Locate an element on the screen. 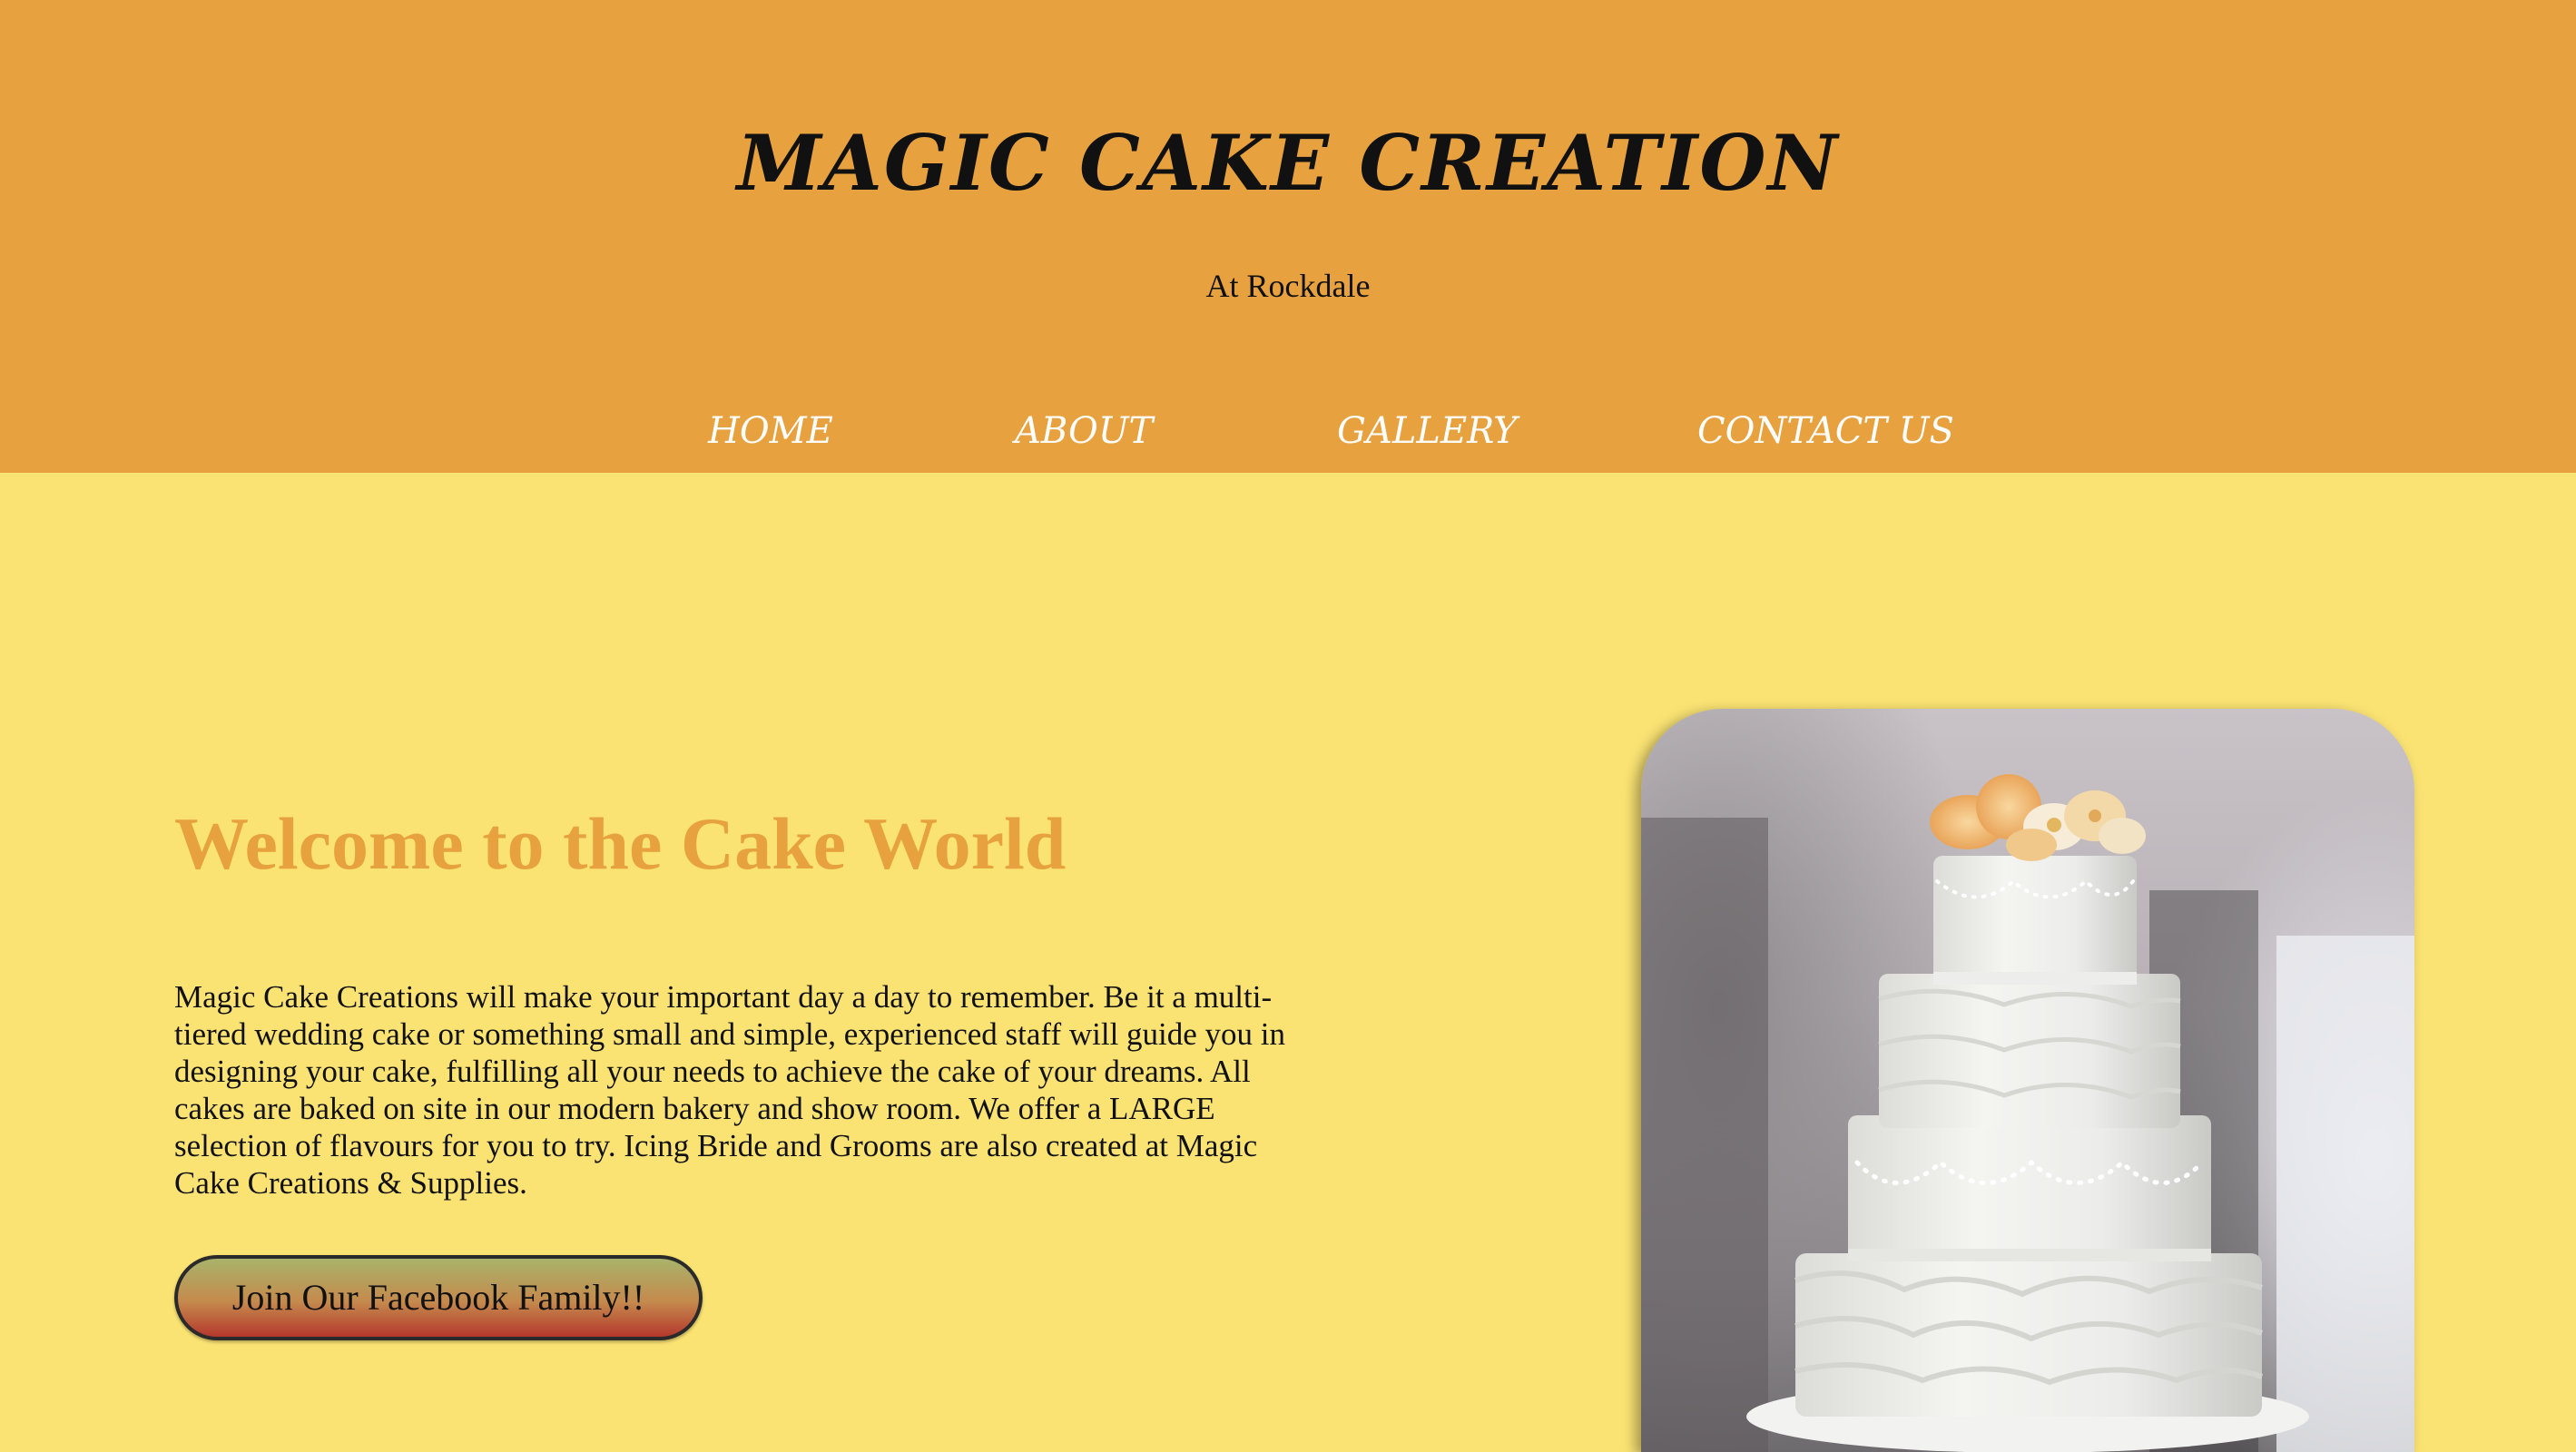 This screenshot has height=1452, width=2576. site-title: MAGIC CAKE CREATION is located at coordinates (1288, 163).